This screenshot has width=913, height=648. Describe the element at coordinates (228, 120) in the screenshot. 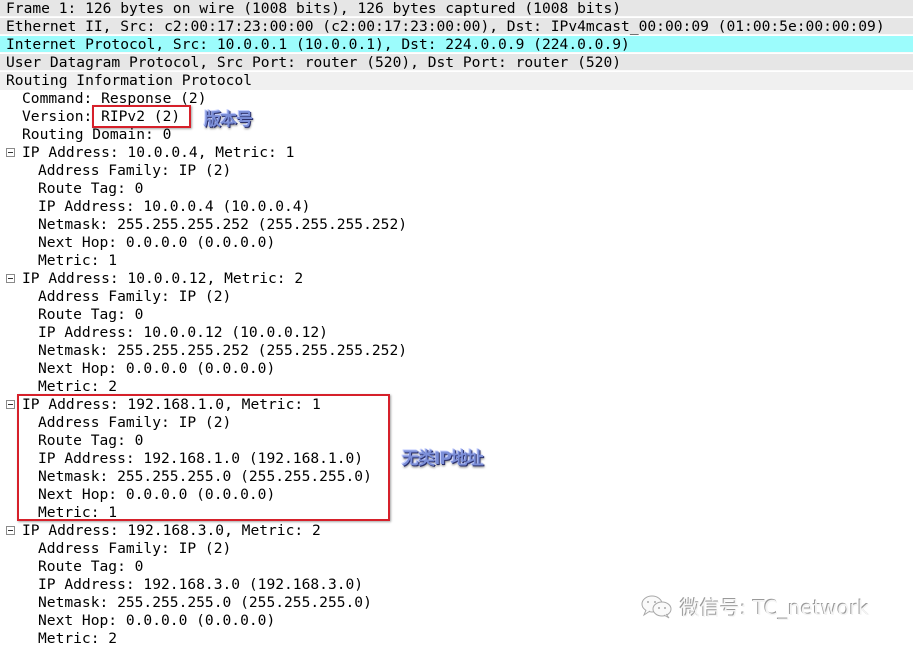

I see `version-annotation: 版本号` at that location.